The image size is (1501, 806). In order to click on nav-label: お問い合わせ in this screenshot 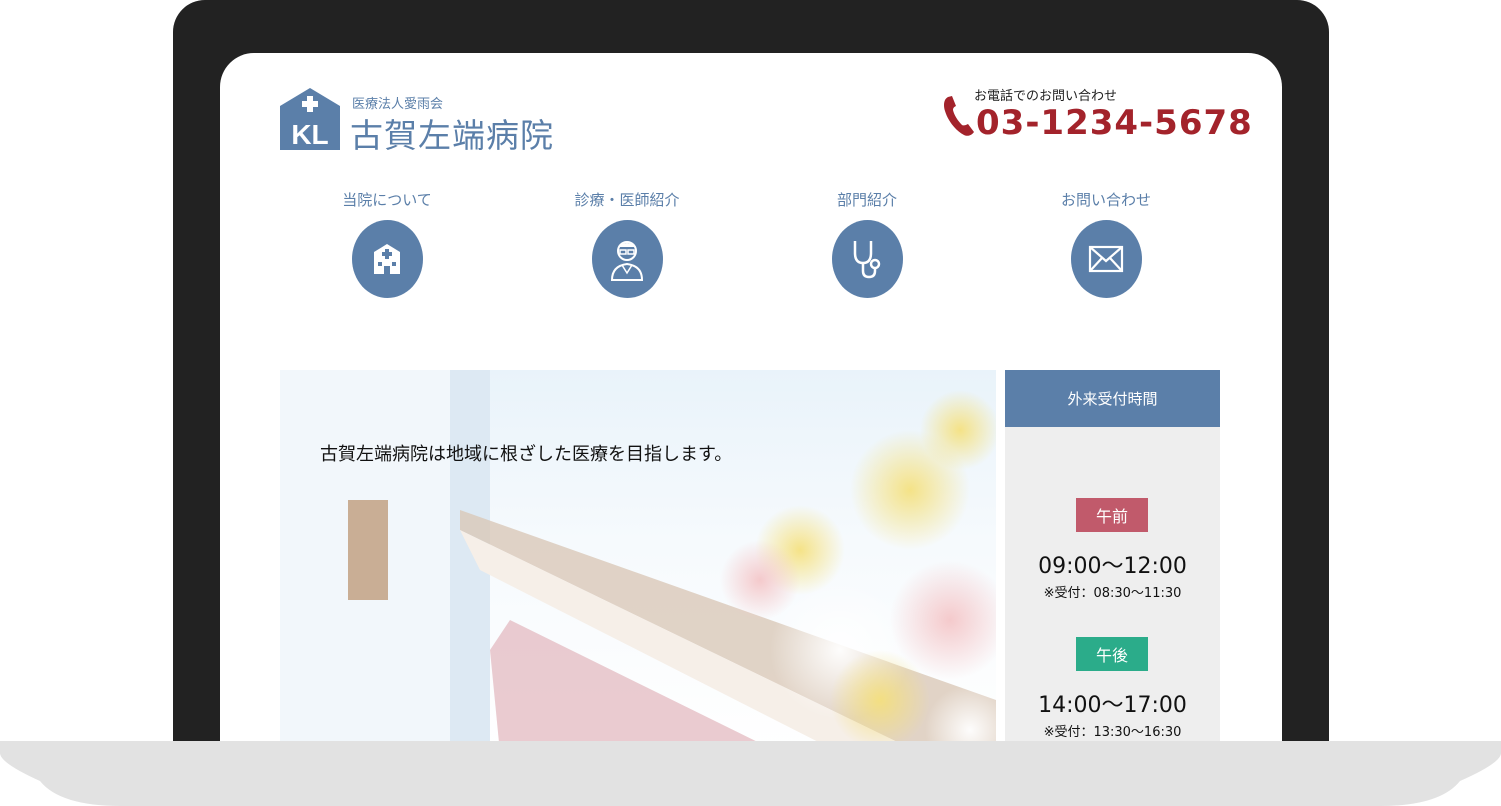, I will do `click(1105, 200)`.